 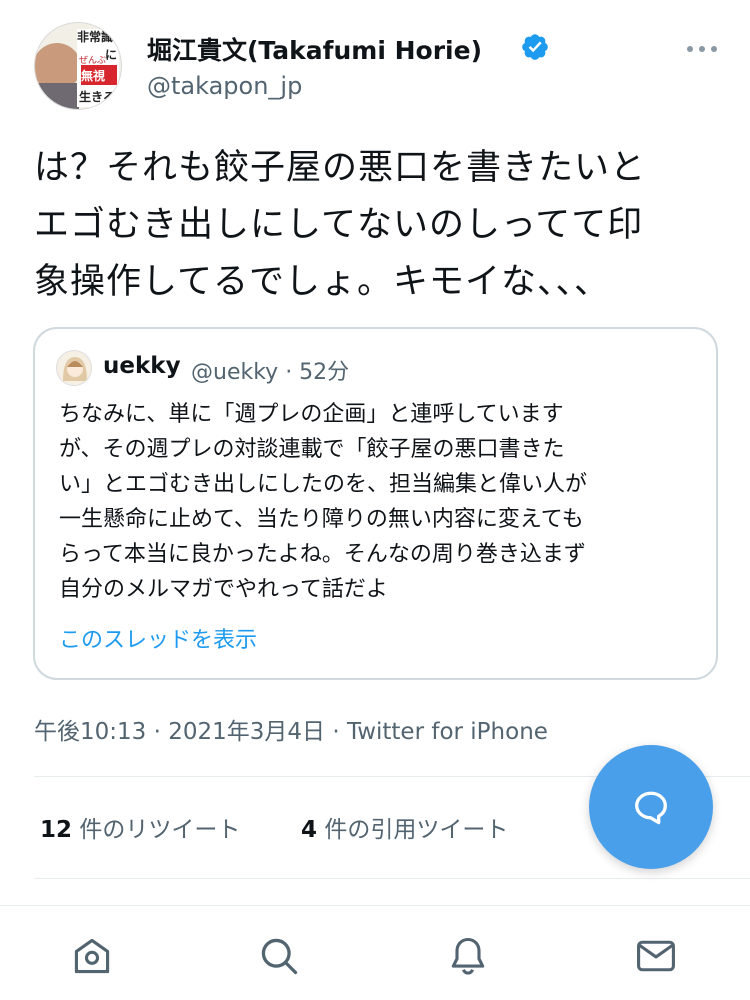 I want to click on author-name: 堀江貴文(Takafumi Horie), so click(x=314, y=49).